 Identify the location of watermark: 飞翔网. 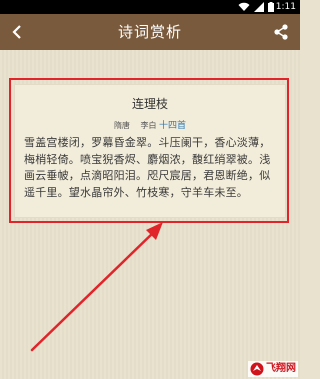
(273, 369).